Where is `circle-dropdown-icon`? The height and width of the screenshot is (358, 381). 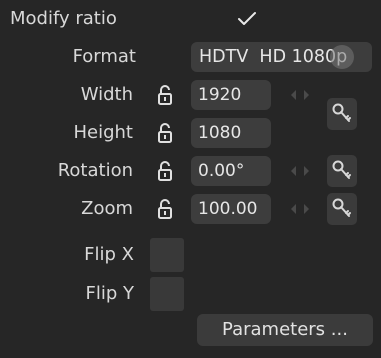 circle-dropdown-icon is located at coordinates (342, 57).